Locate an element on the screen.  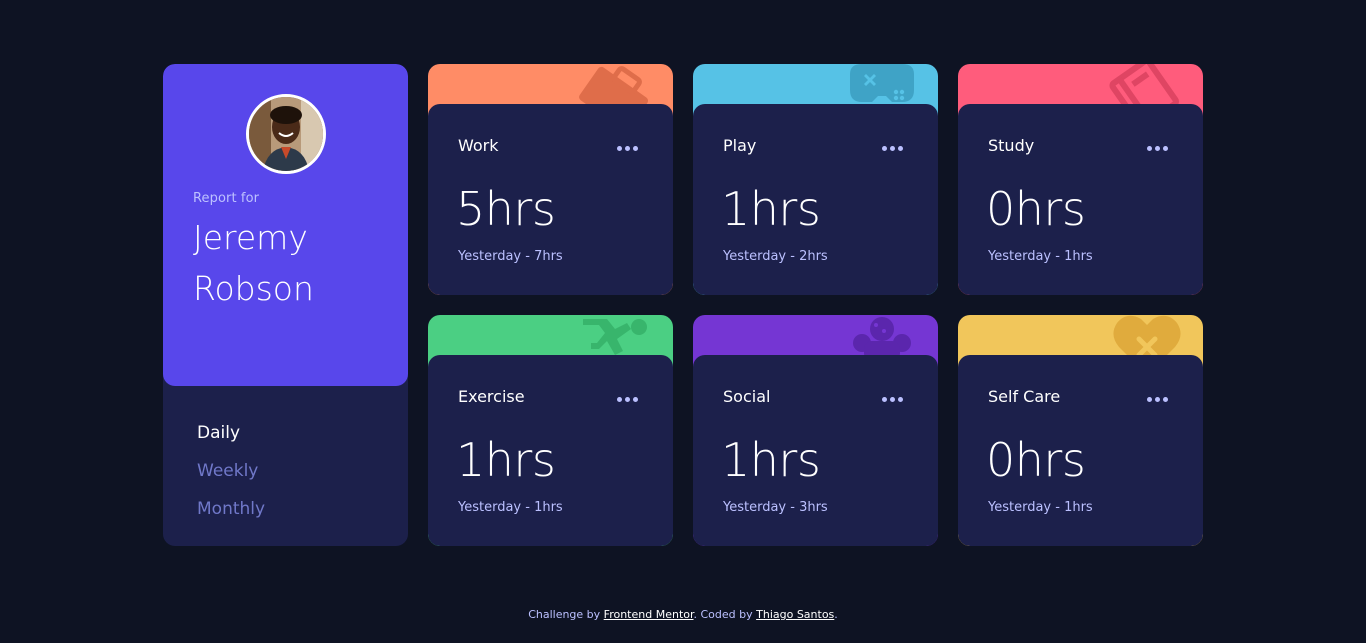
period-selector: Daily Weekly Monthly is located at coordinates (231, 471).